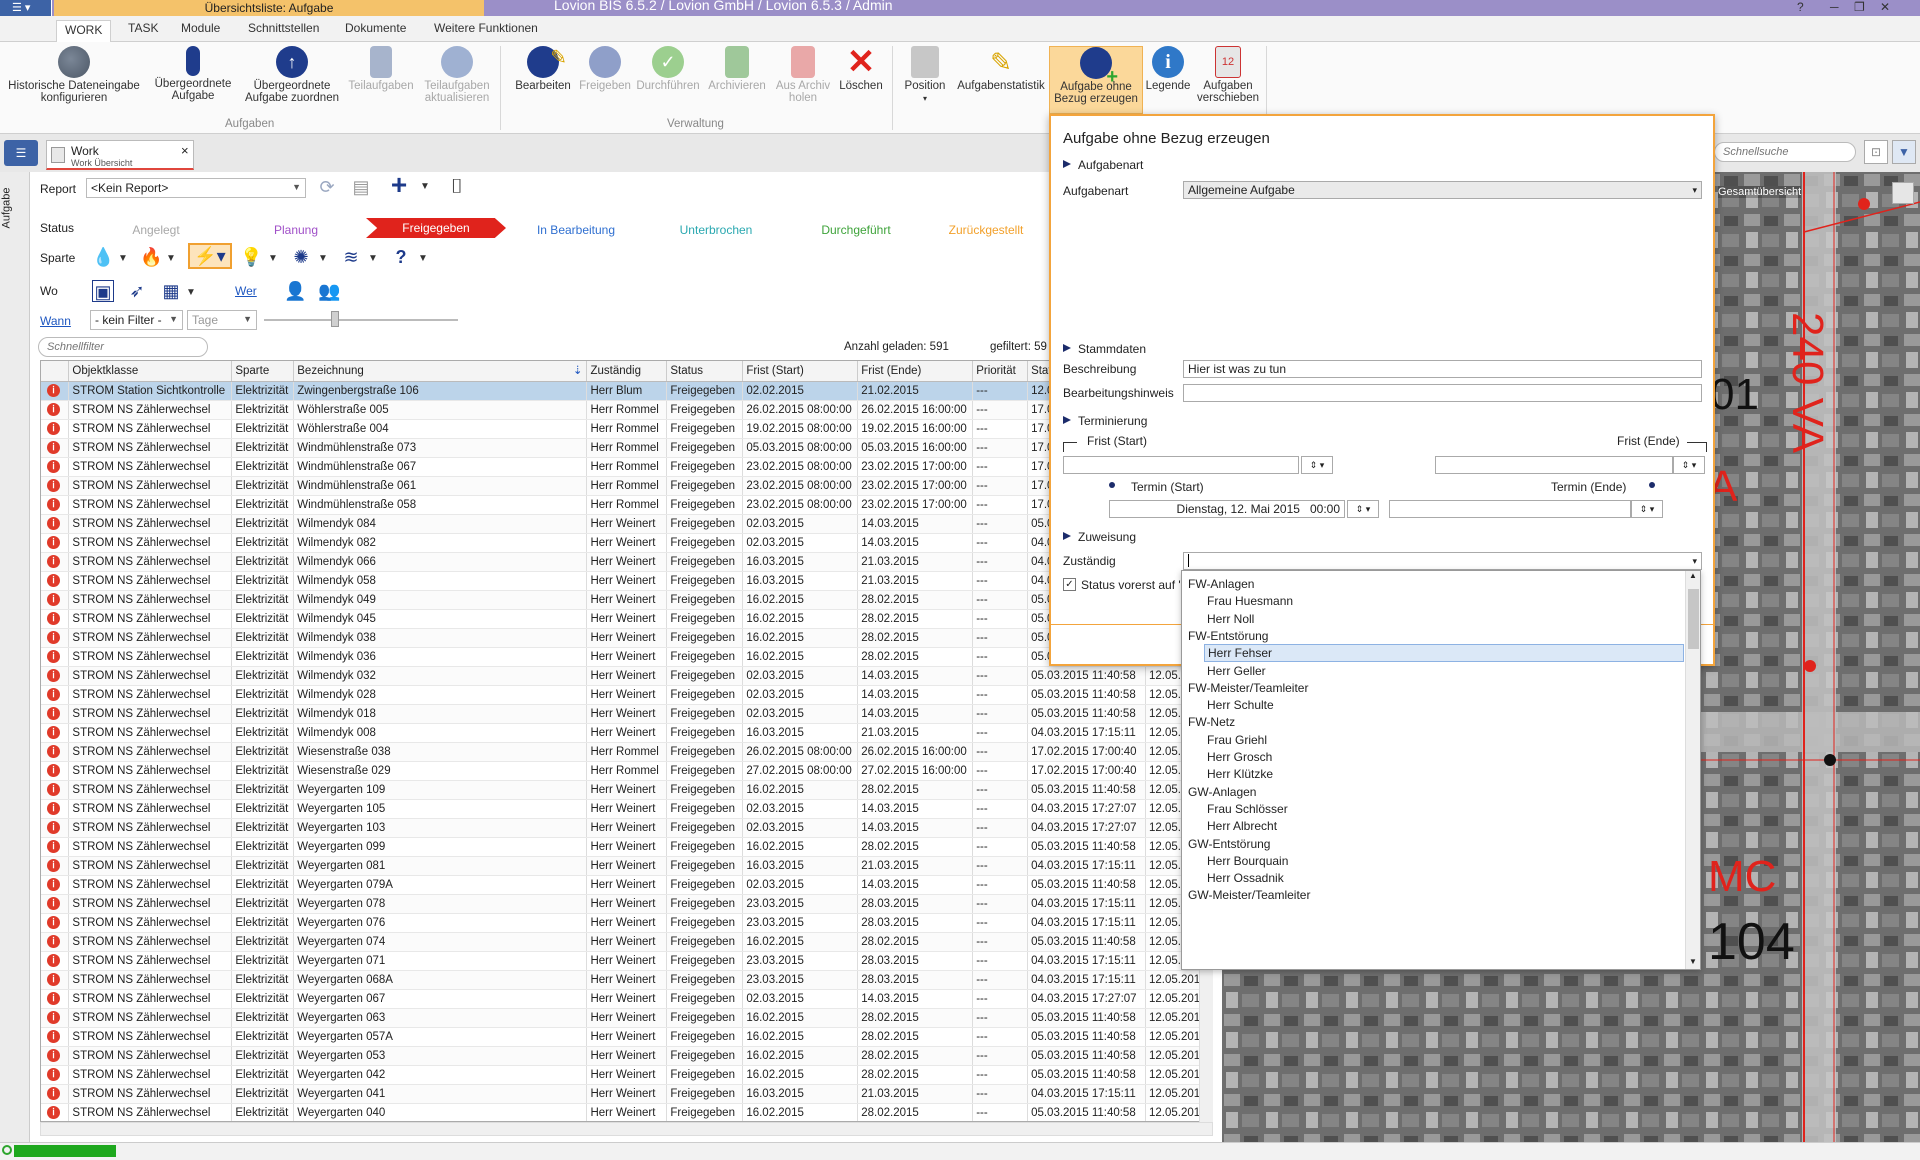 The image size is (1920, 1160). What do you see at coordinates (627, 371) in the screenshot?
I see `column-header-zustaendig: Zuständig` at bounding box center [627, 371].